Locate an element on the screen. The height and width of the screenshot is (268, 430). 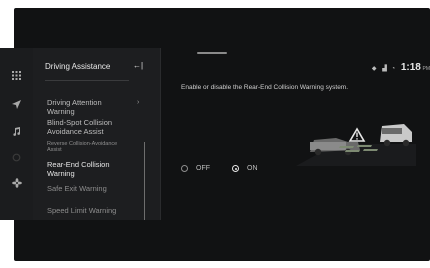
menu-item-speed-limit-warning: Speed Limit Warning is located at coordinates (81, 210).